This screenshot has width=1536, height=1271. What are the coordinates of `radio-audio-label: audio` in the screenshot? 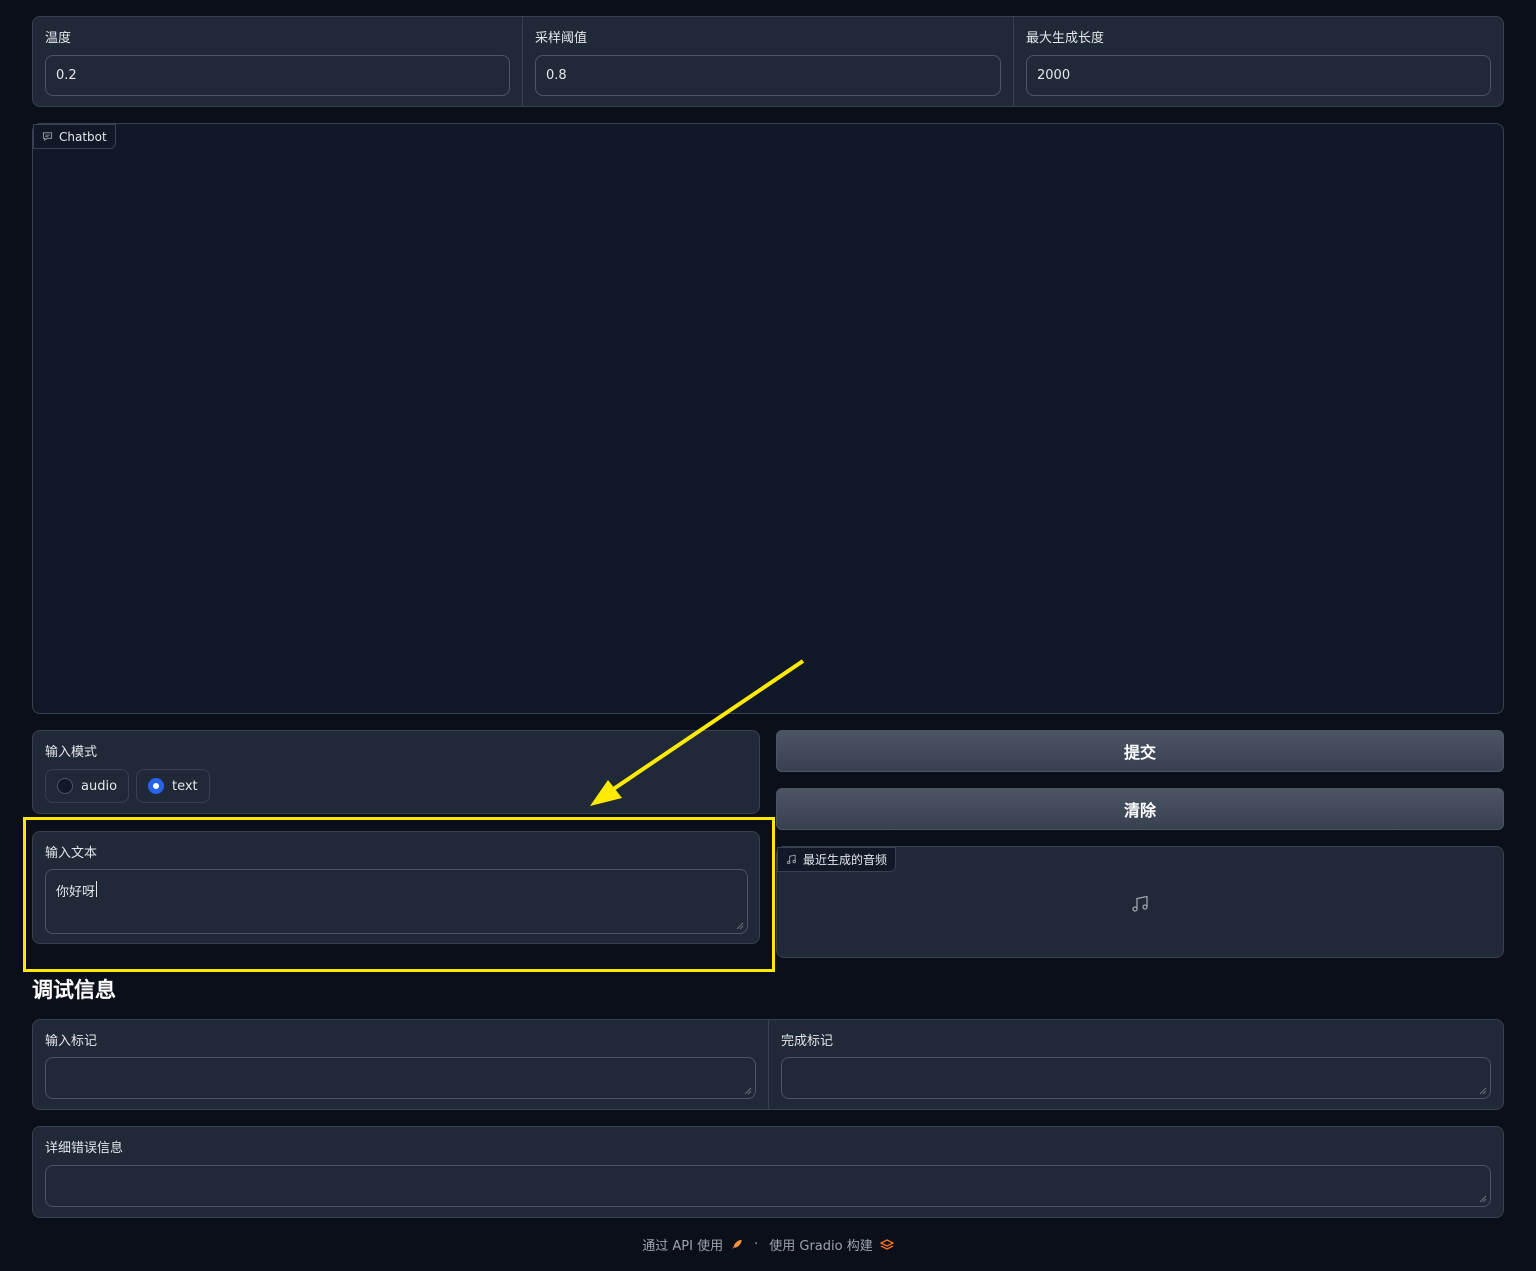 It's located at (99, 786).